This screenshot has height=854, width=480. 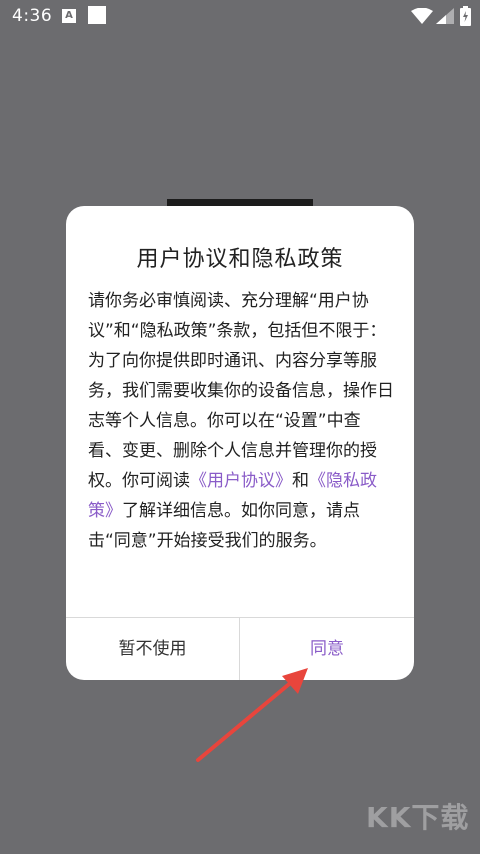 What do you see at coordinates (240, 17) in the screenshot?
I see `status-bar: 4:36 A` at bounding box center [240, 17].